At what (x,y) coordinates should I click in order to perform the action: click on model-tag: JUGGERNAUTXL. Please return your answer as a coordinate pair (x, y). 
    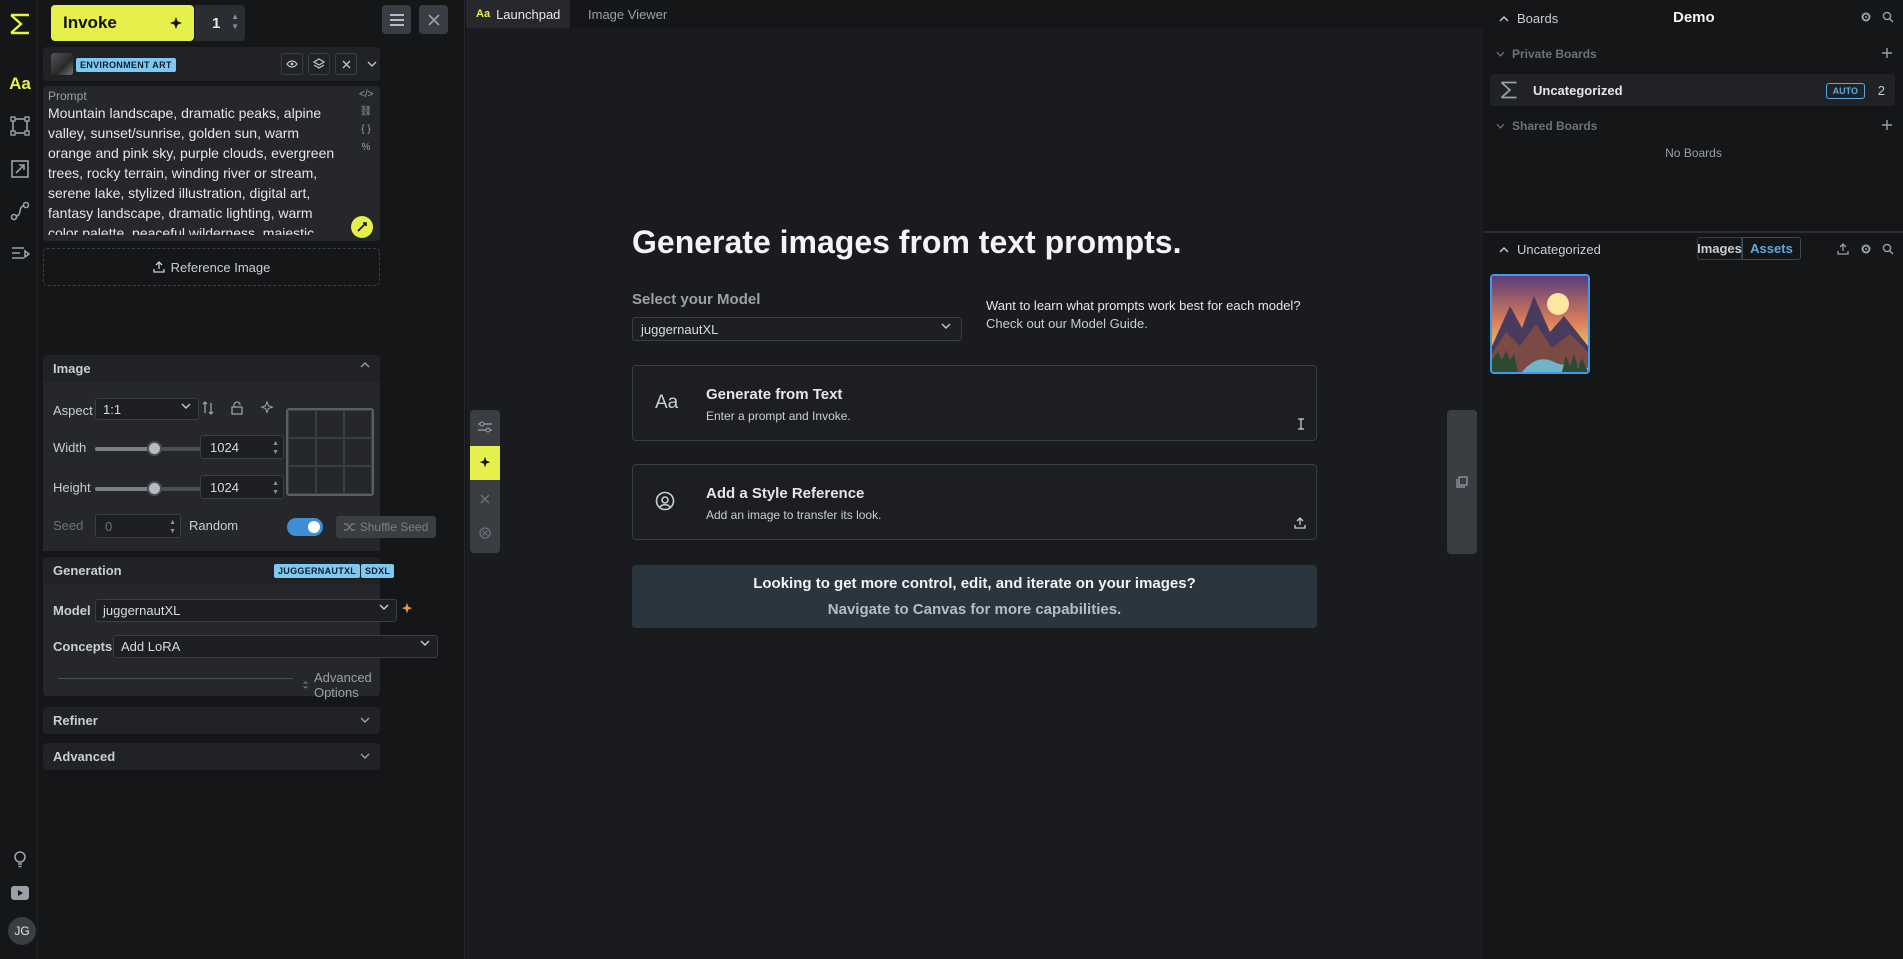
    Looking at the image, I should click on (317, 571).